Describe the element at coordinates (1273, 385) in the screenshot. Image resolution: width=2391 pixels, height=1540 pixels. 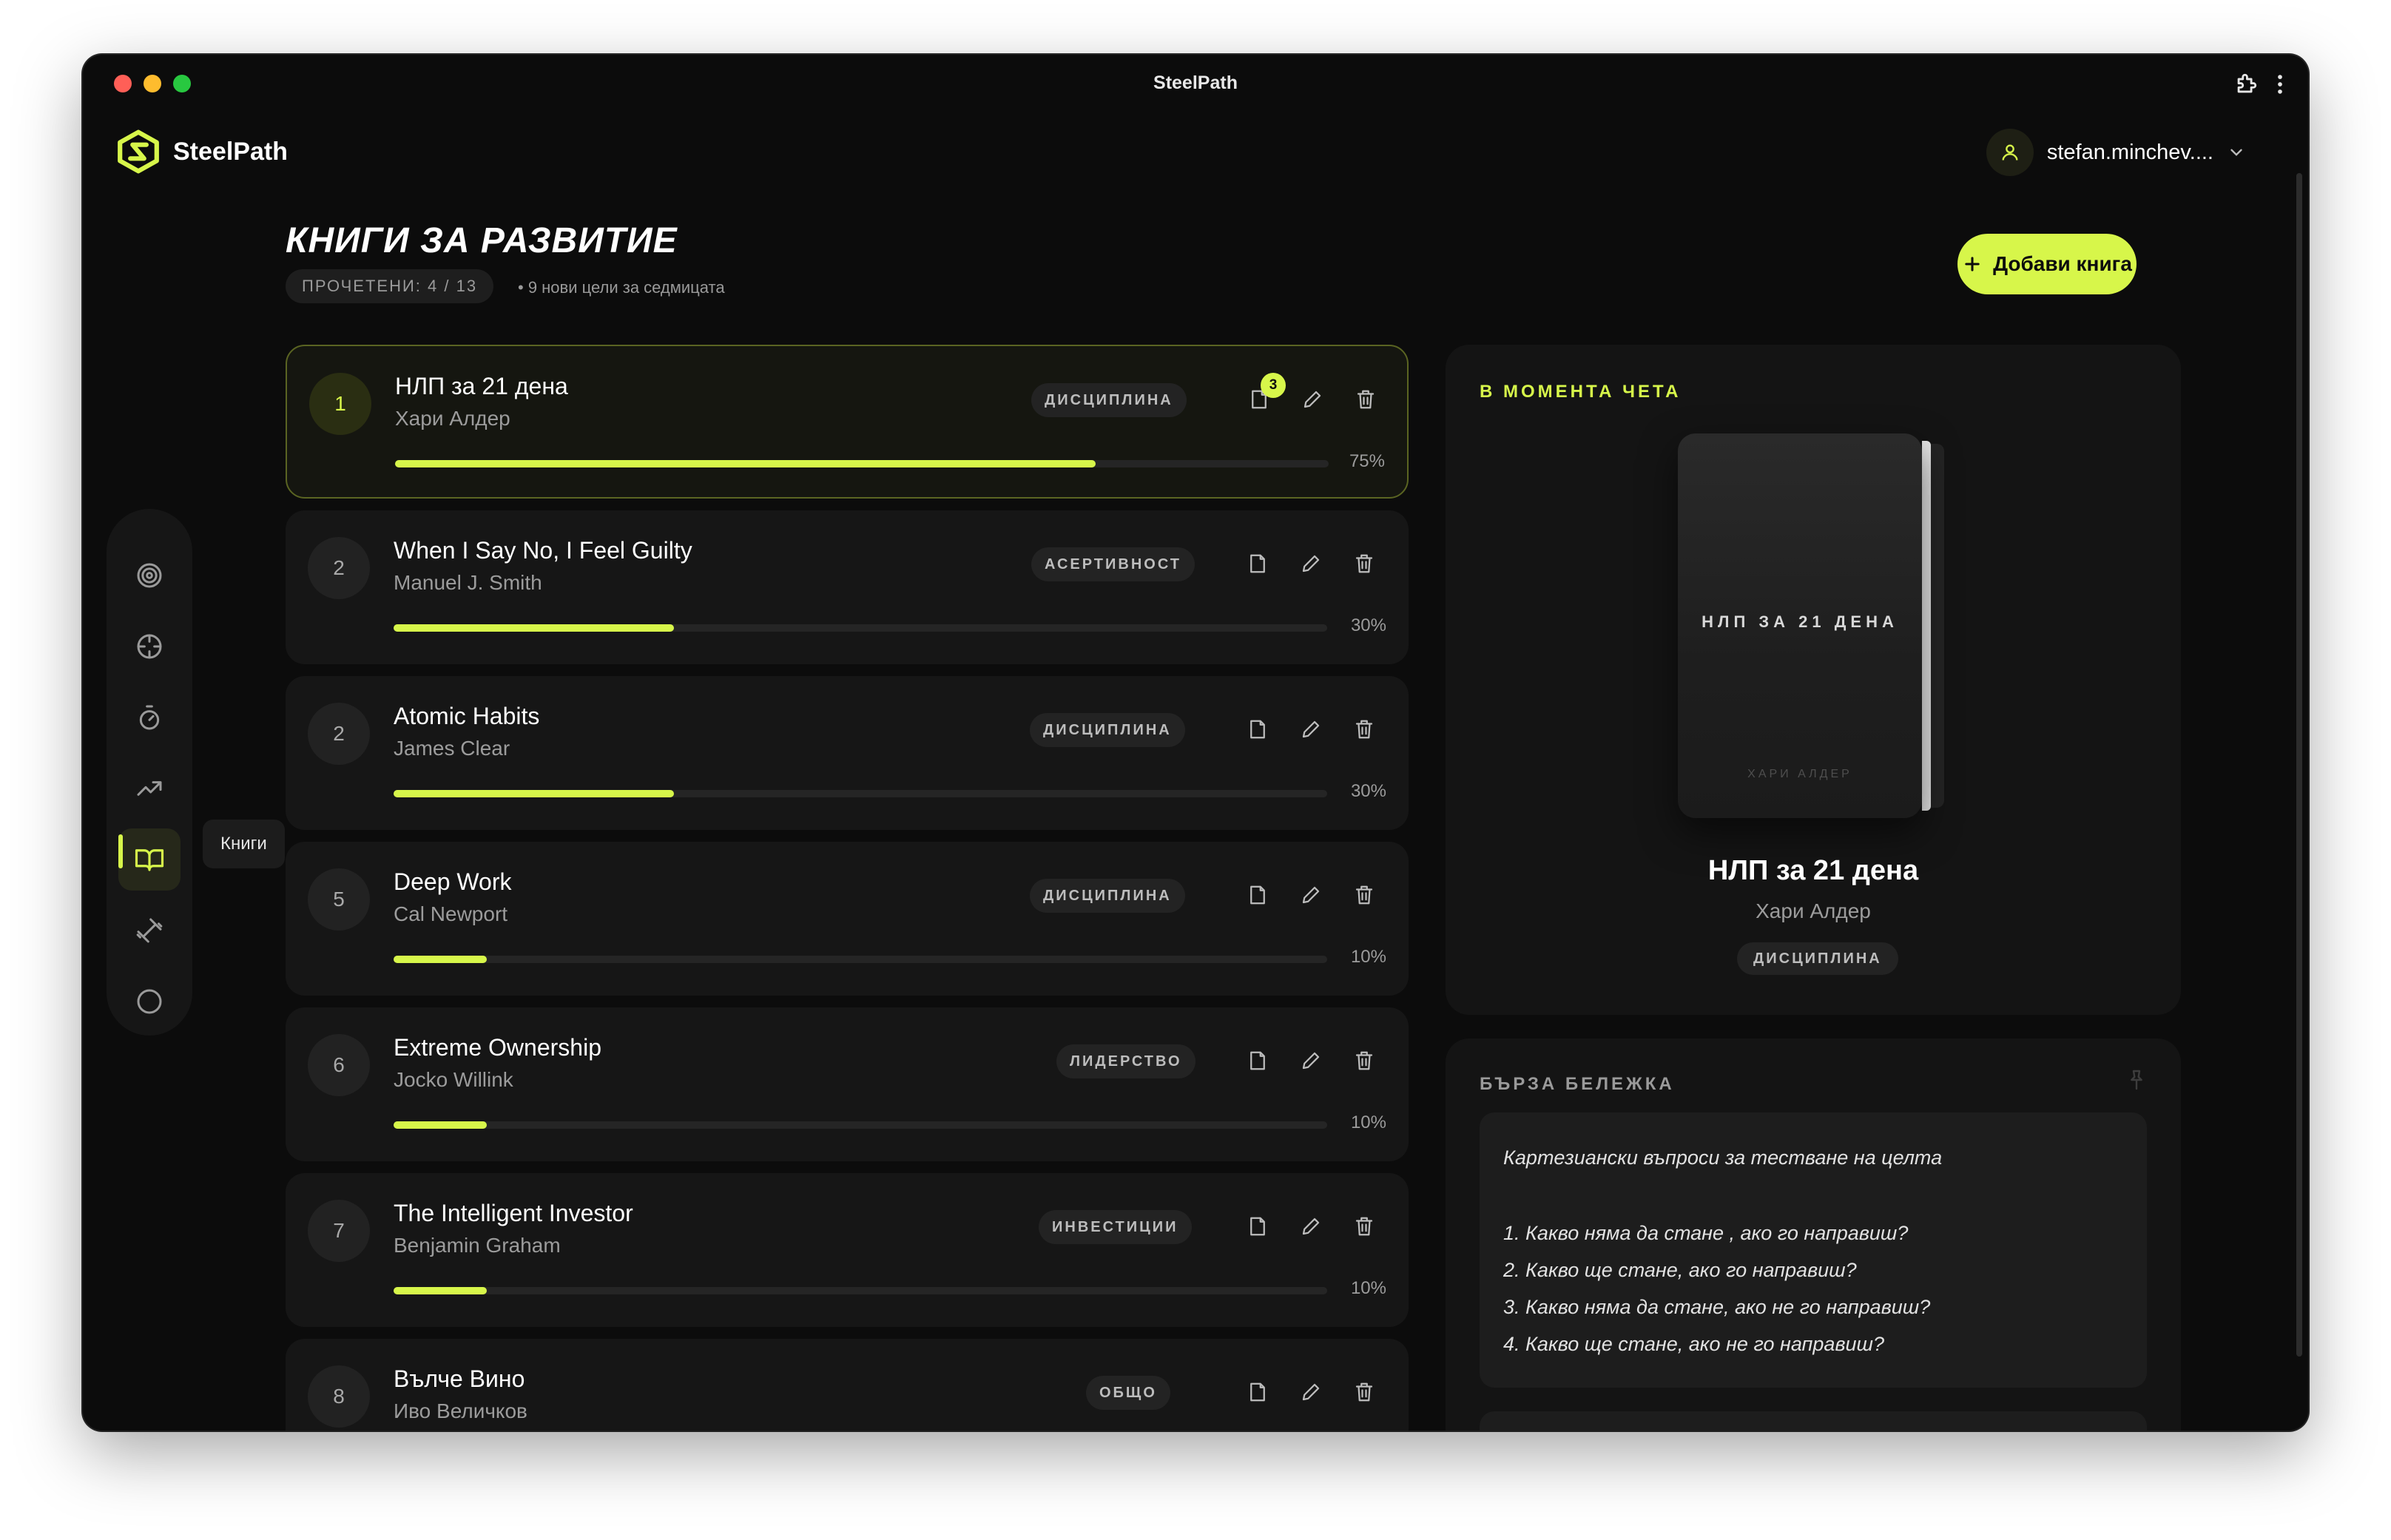
I see `notes-count-badge: 3` at that location.